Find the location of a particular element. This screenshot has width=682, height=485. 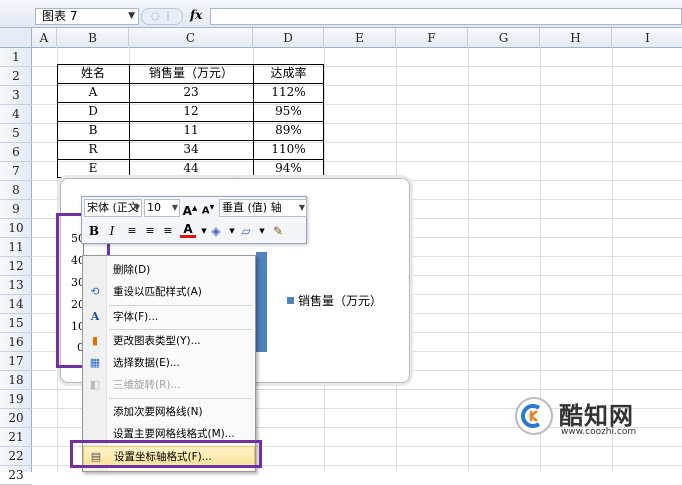

font-name-value: 宋体 (正文 is located at coordinates (113, 207).